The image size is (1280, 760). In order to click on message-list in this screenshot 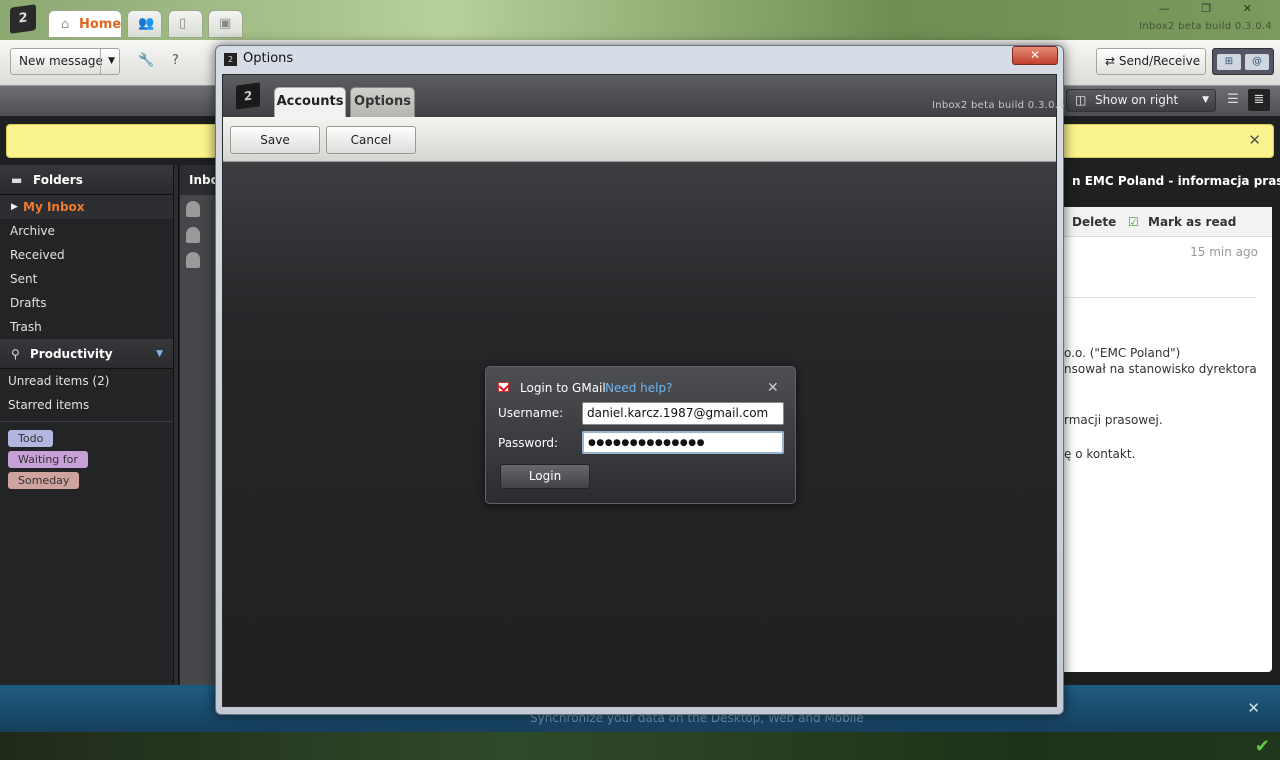, I will do `click(200, 440)`.